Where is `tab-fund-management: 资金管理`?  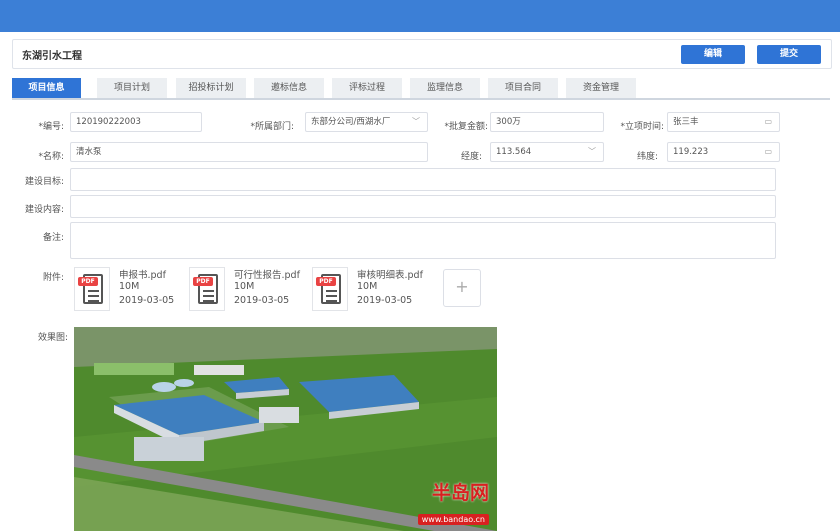 tab-fund-management: 资金管理 is located at coordinates (601, 88).